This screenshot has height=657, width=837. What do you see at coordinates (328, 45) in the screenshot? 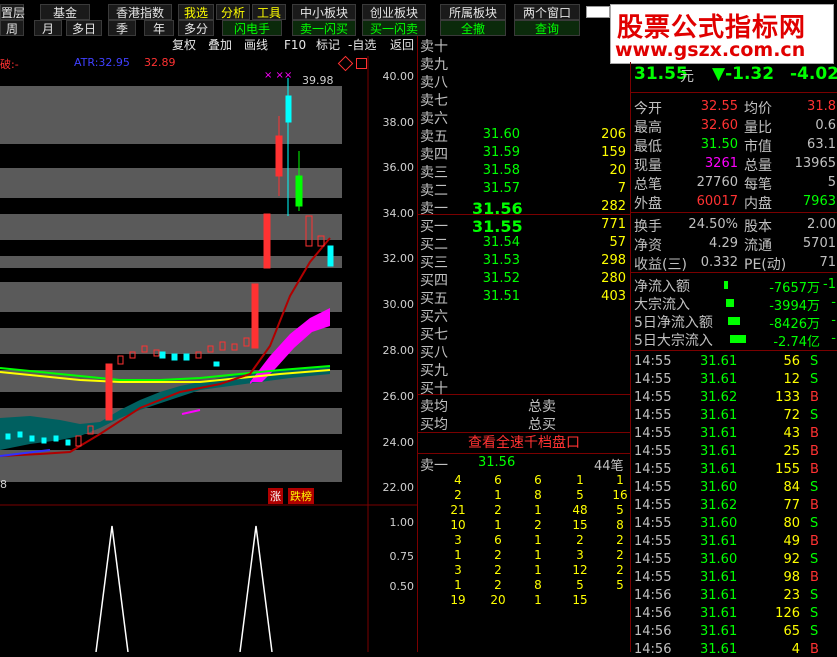
I see `mark-button: 标记` at bounding box center [328, 45].